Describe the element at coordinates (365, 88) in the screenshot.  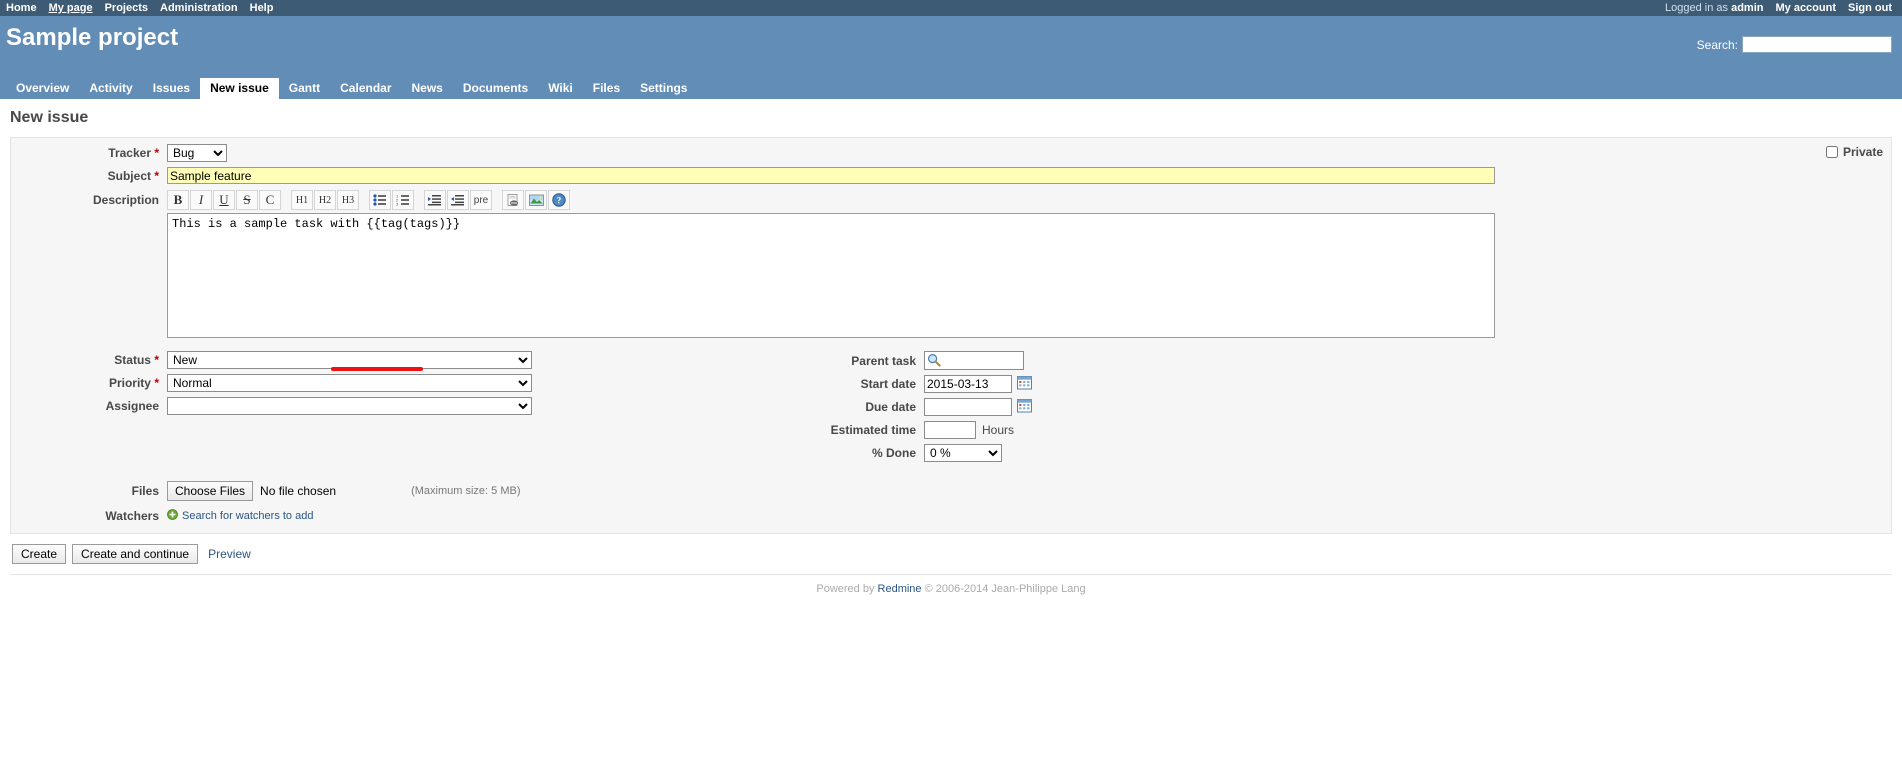
I see `tab-calendar: Calendar` at that location.